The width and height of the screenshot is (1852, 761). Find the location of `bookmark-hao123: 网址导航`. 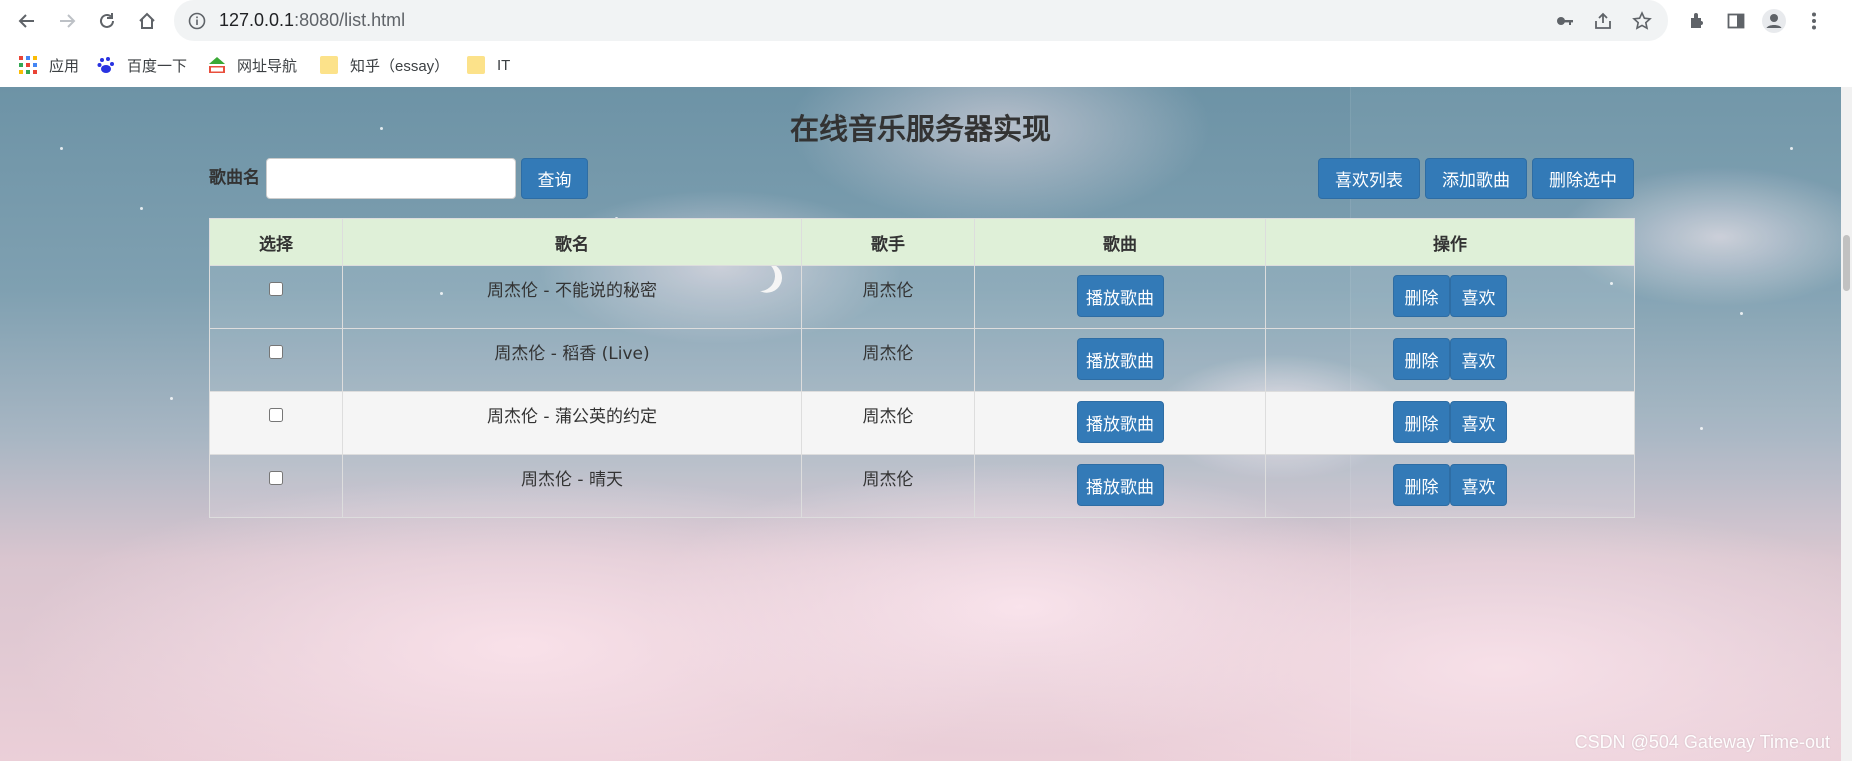

bookmark-hao123: 网址导航 is located at coordinates (252, 65).